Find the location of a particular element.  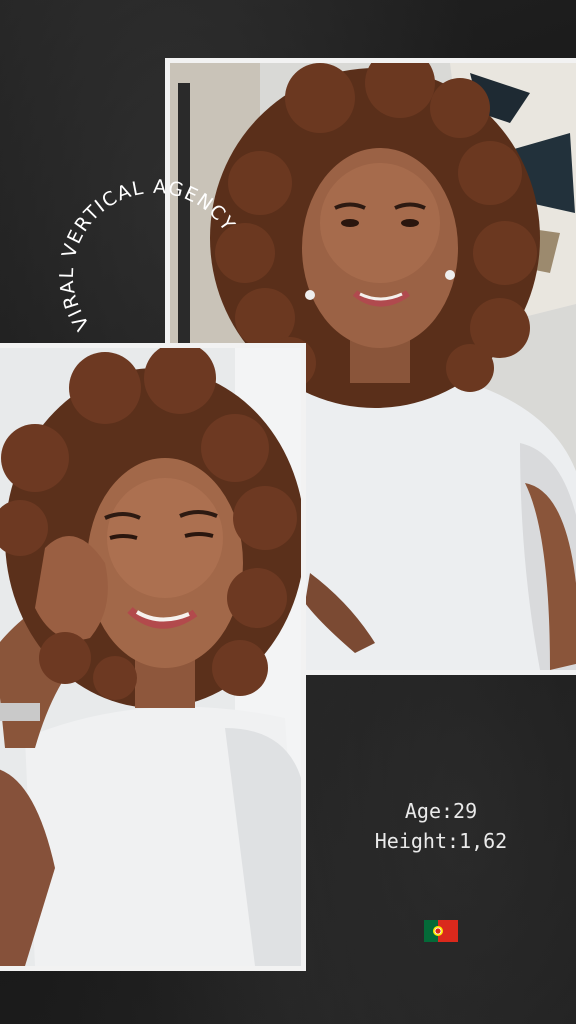

portugal-flag-icon is located at coordinates (441, 931).